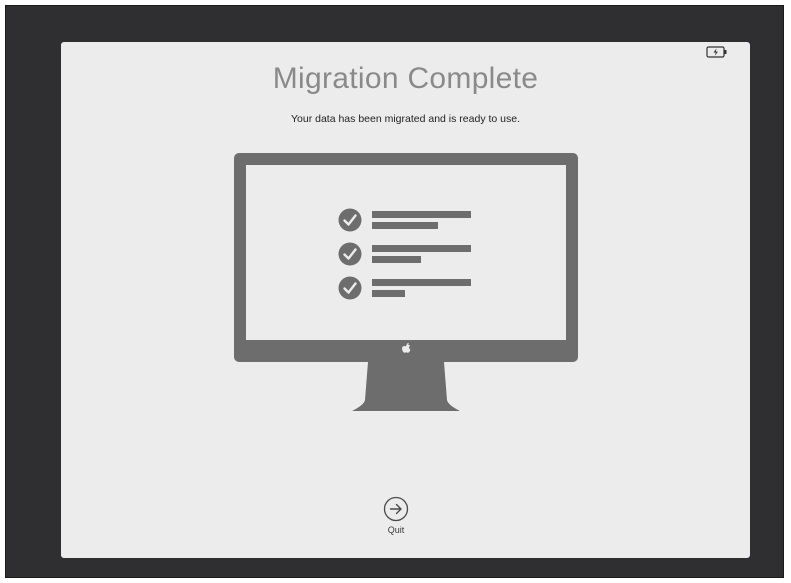  I want to click on arrow-right-circle-icon, so click(396, 509).